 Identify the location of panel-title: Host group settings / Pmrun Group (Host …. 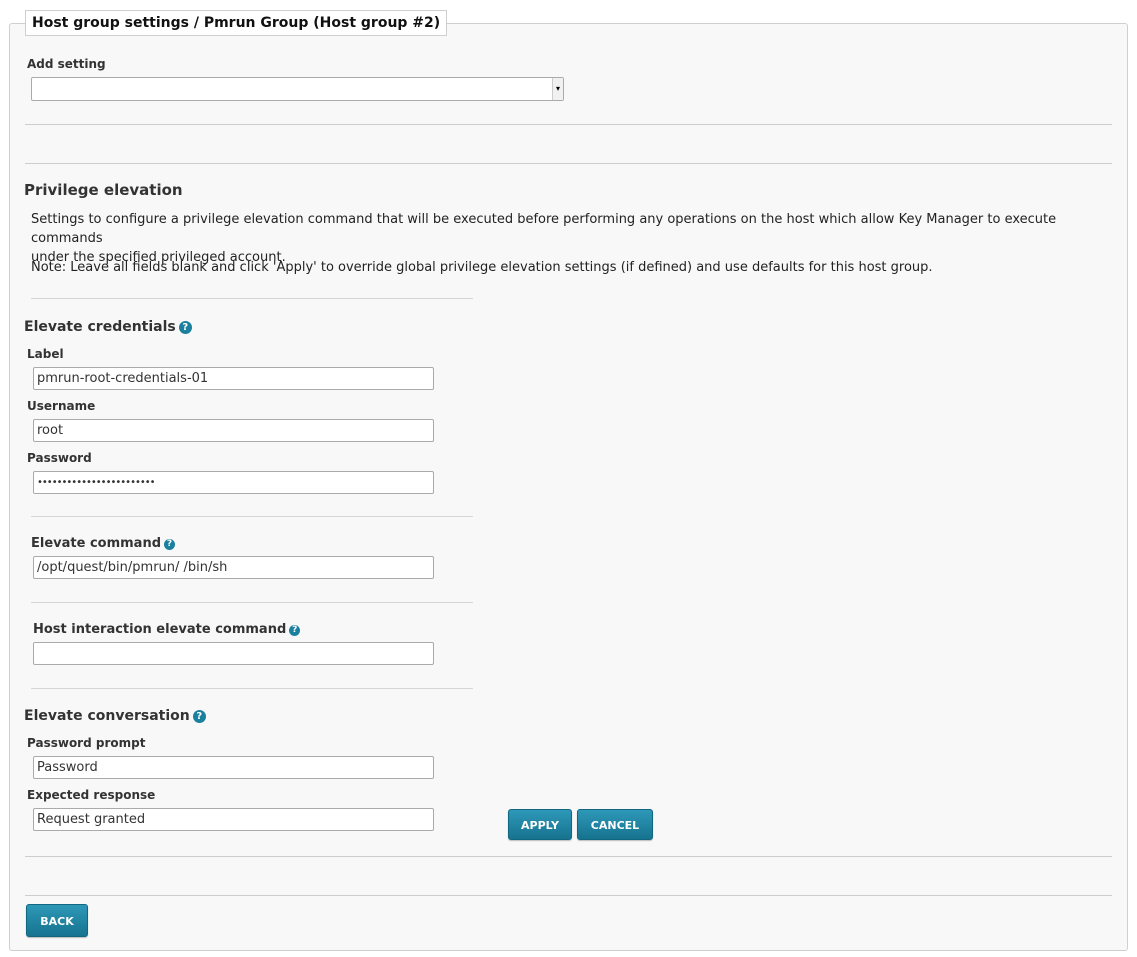
(236, 23).